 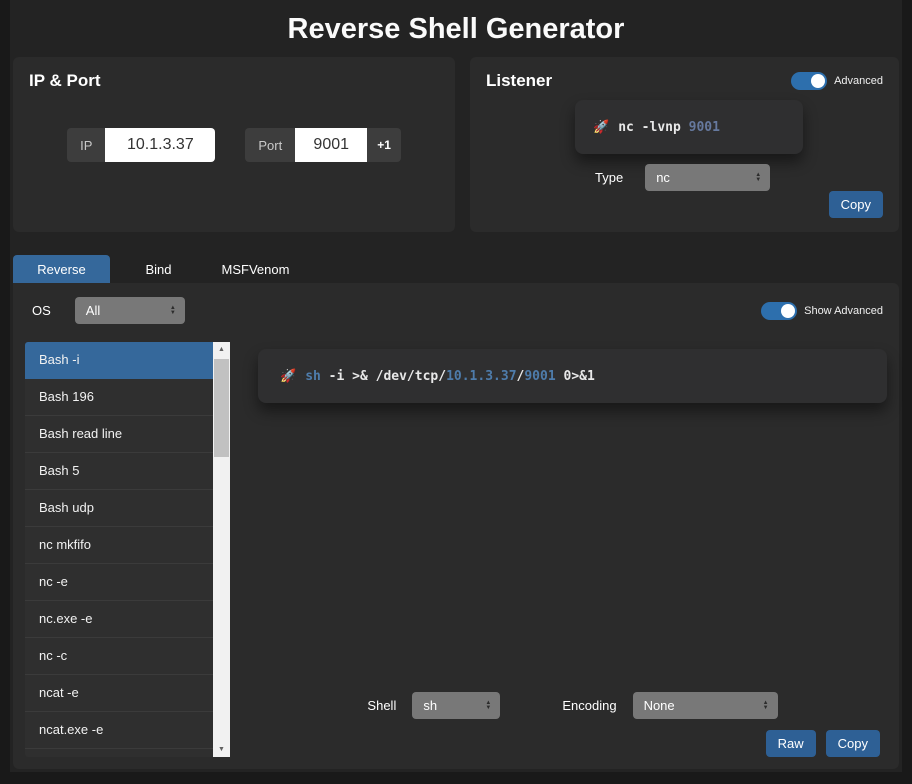 I want to click on listener-command-box: 🚀 nc -lvnp 9001, so click(x=689, y=127).